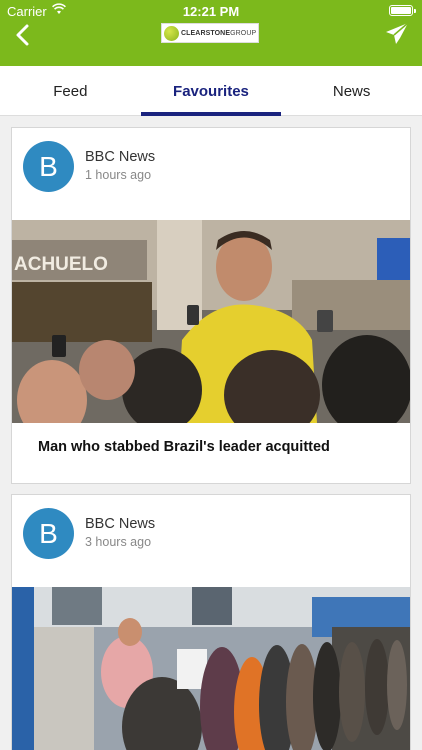  I want to click on tab-feed: Feed, so click(70, 91).